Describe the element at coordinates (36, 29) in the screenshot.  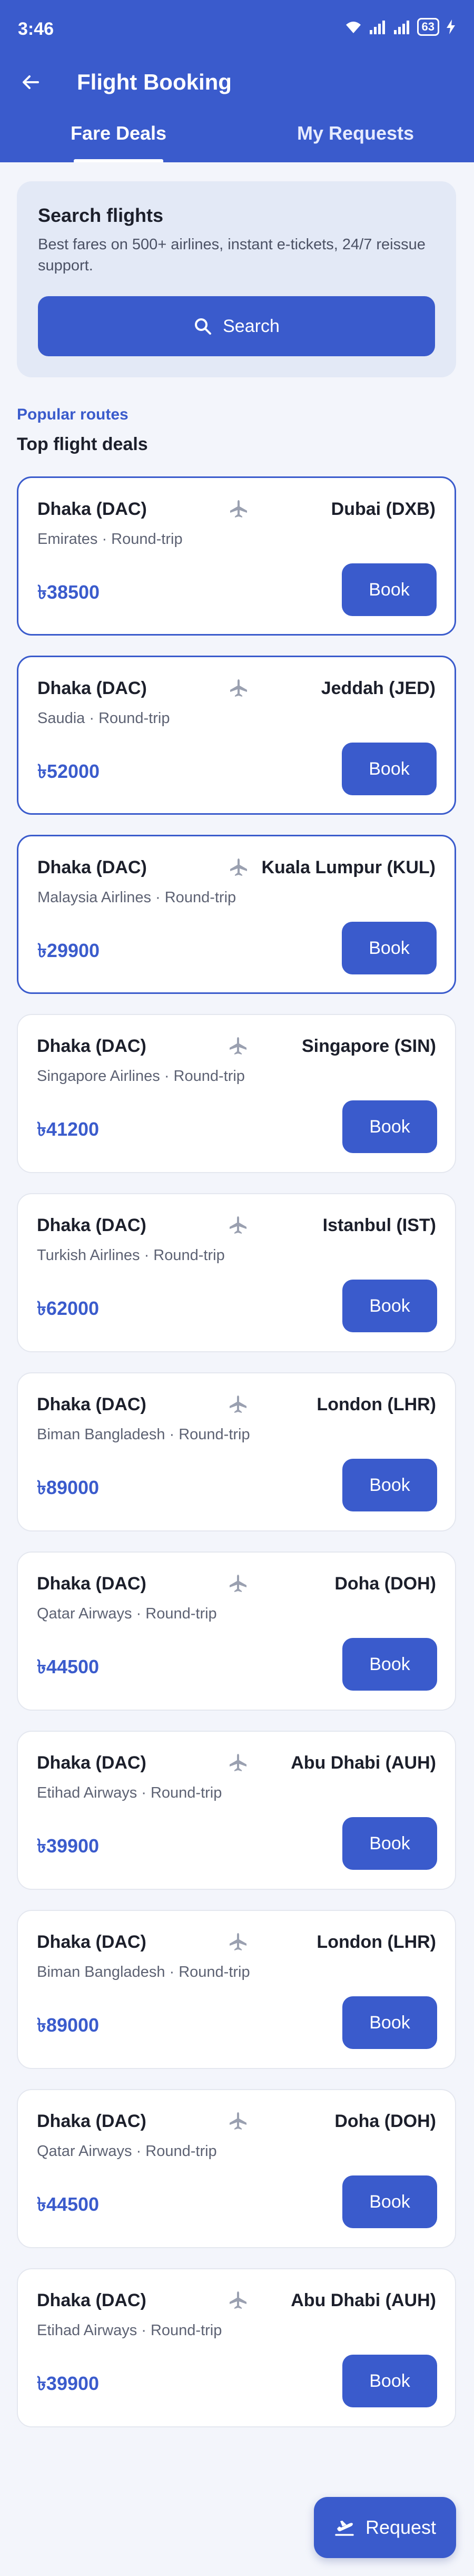
I see `status-time: 3:46` at that location.